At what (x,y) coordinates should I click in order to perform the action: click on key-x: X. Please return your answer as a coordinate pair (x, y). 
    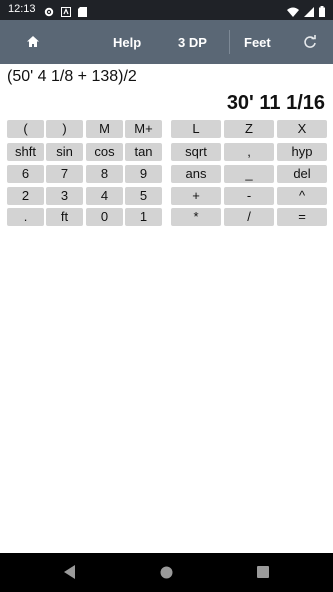
    Looking at the image, I should click on (302, 129).